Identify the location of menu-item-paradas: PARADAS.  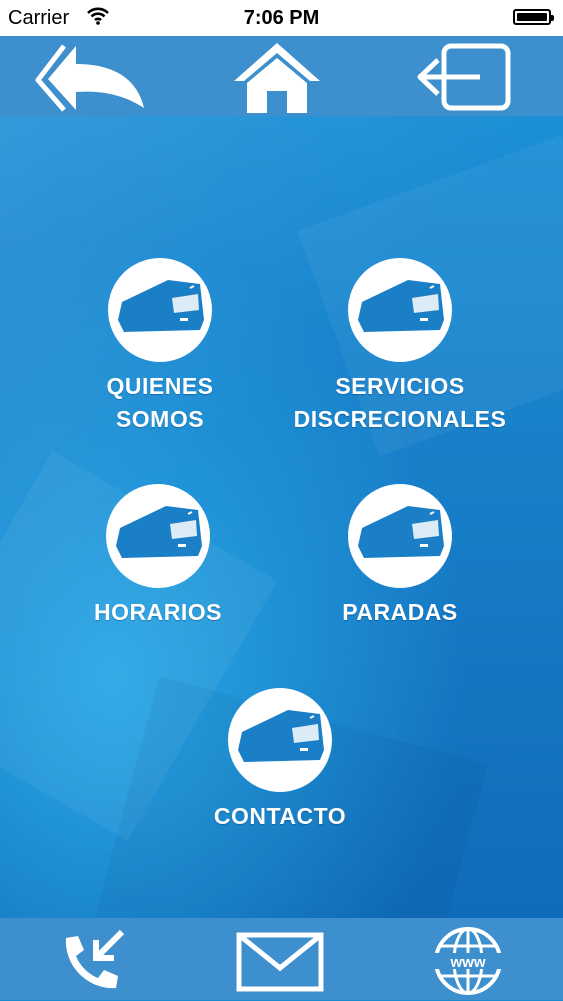
(400, 556).